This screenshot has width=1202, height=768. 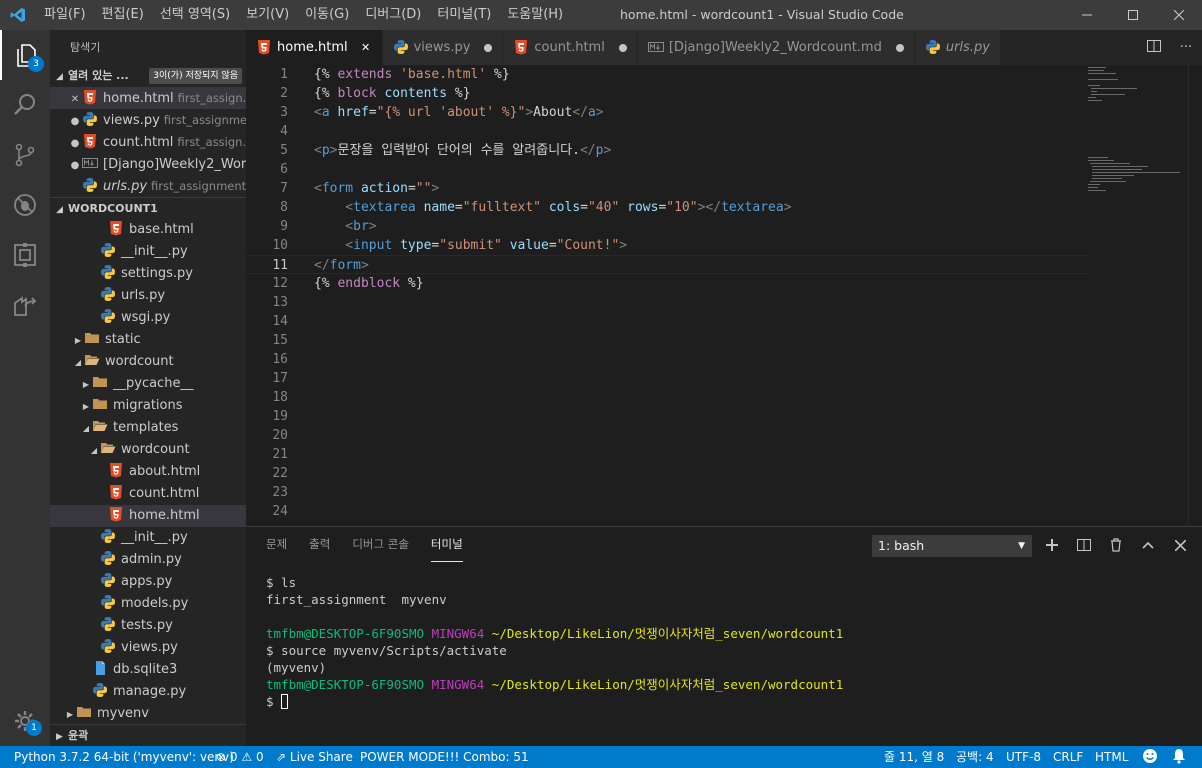 I want to click on code-line: 7 <form action="">, so click(x=667, y=188).